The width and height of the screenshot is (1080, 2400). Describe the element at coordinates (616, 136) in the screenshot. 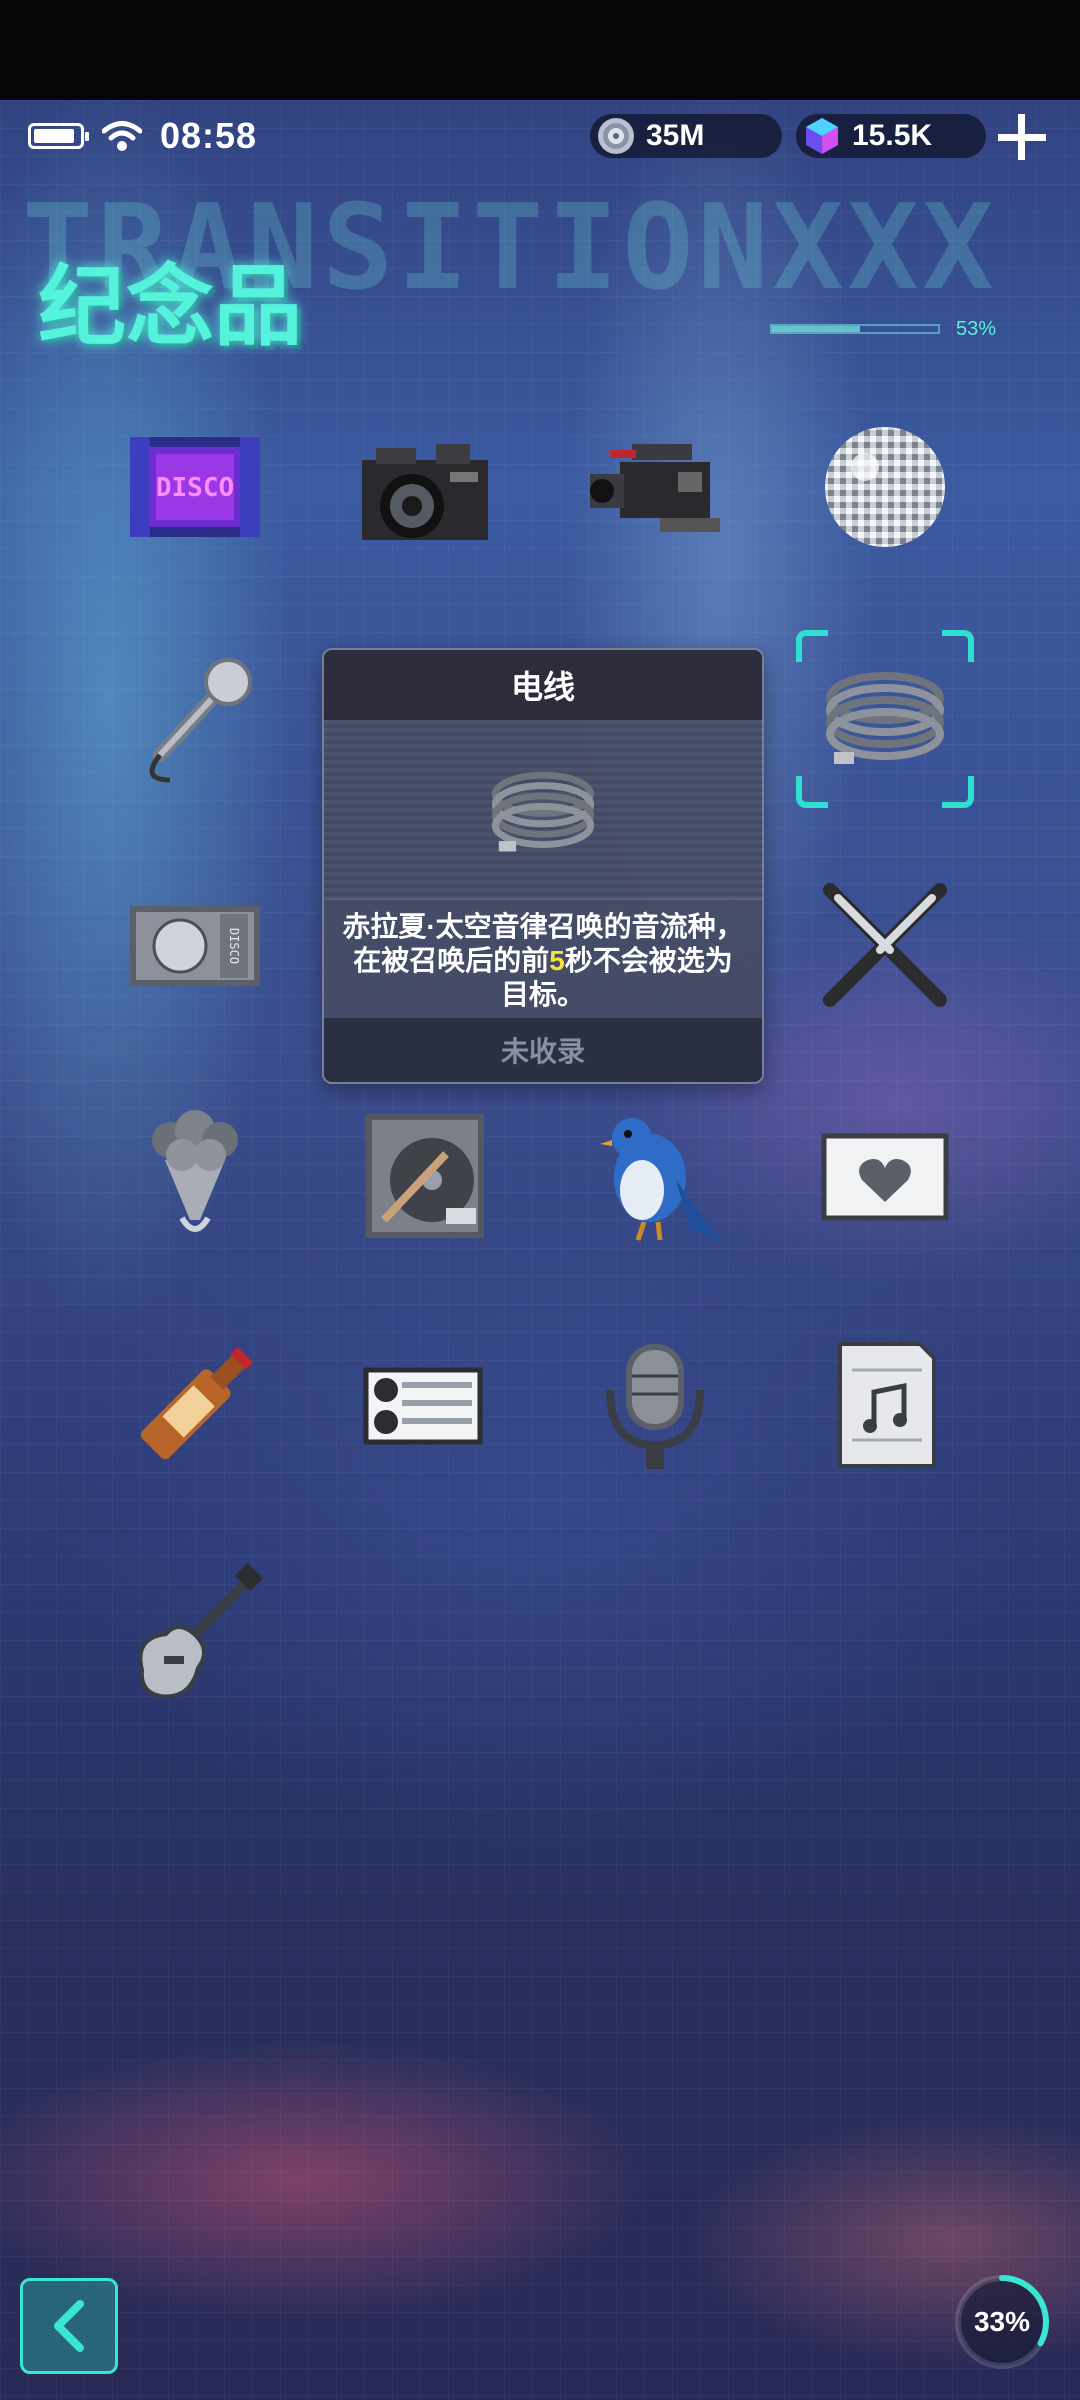

I see `disc-coin-icon` at that location.